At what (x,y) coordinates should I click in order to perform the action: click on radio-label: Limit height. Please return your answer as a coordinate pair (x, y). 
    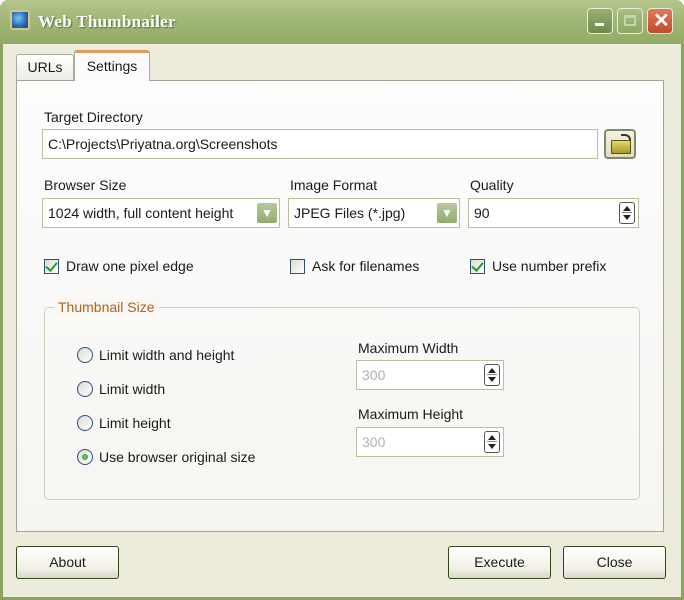
    Looking at the image, I should click on (135, 423).